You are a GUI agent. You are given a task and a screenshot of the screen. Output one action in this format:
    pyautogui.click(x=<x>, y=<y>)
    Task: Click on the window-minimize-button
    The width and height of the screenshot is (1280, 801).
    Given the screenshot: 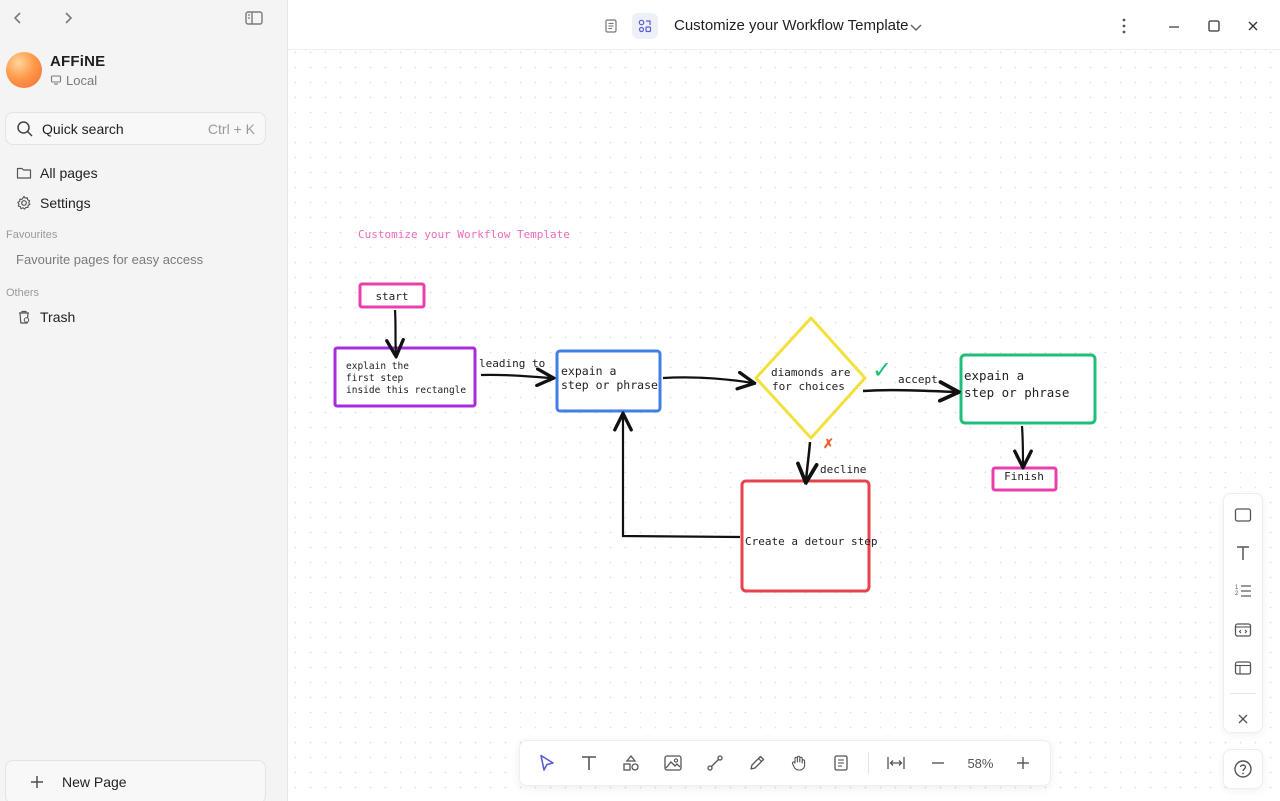 What is the action you would take?
    pyautogui.click(x=1174, y=26)
    